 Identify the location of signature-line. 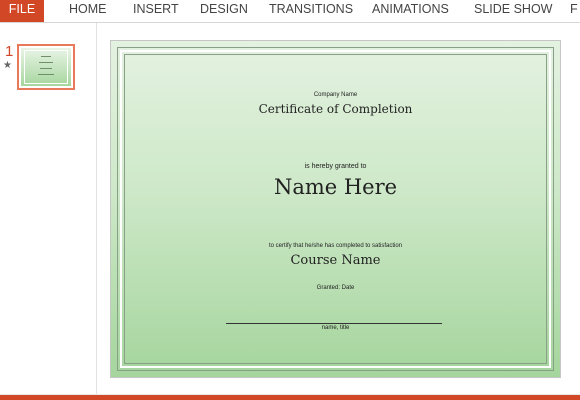
(334, 323).